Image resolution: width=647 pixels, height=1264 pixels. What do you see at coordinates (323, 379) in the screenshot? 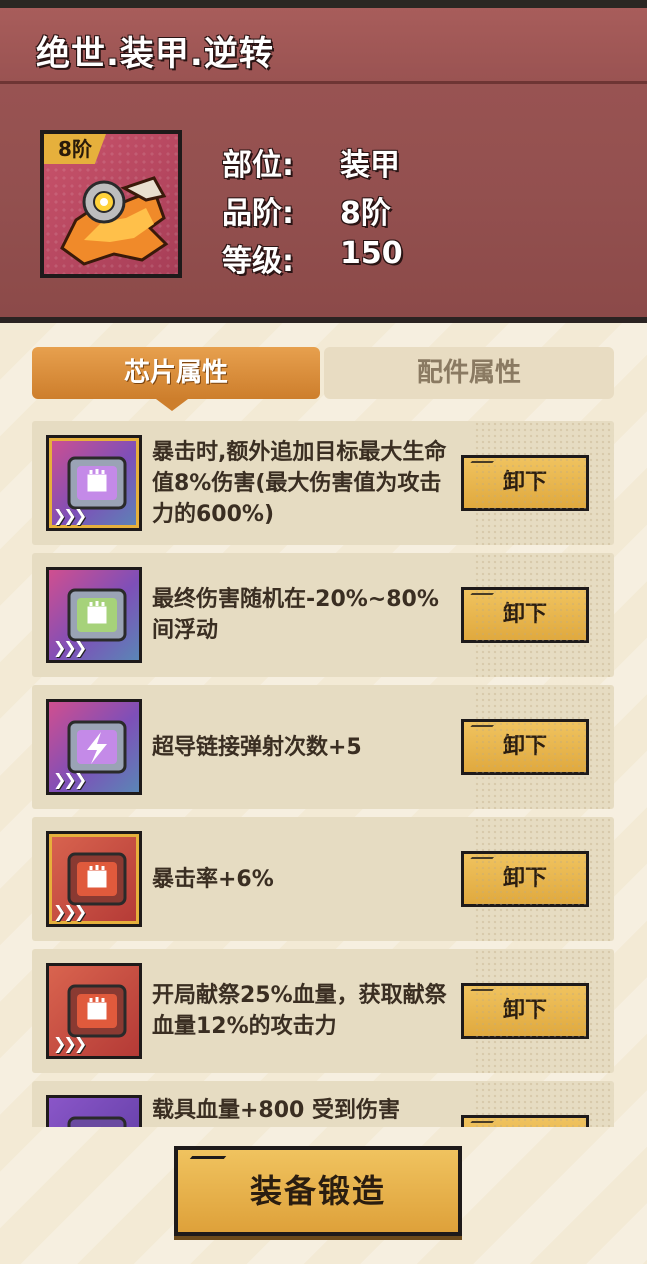
I see `tab-bar: 芯片属性 配件属性` at bounding box center [323, 379].